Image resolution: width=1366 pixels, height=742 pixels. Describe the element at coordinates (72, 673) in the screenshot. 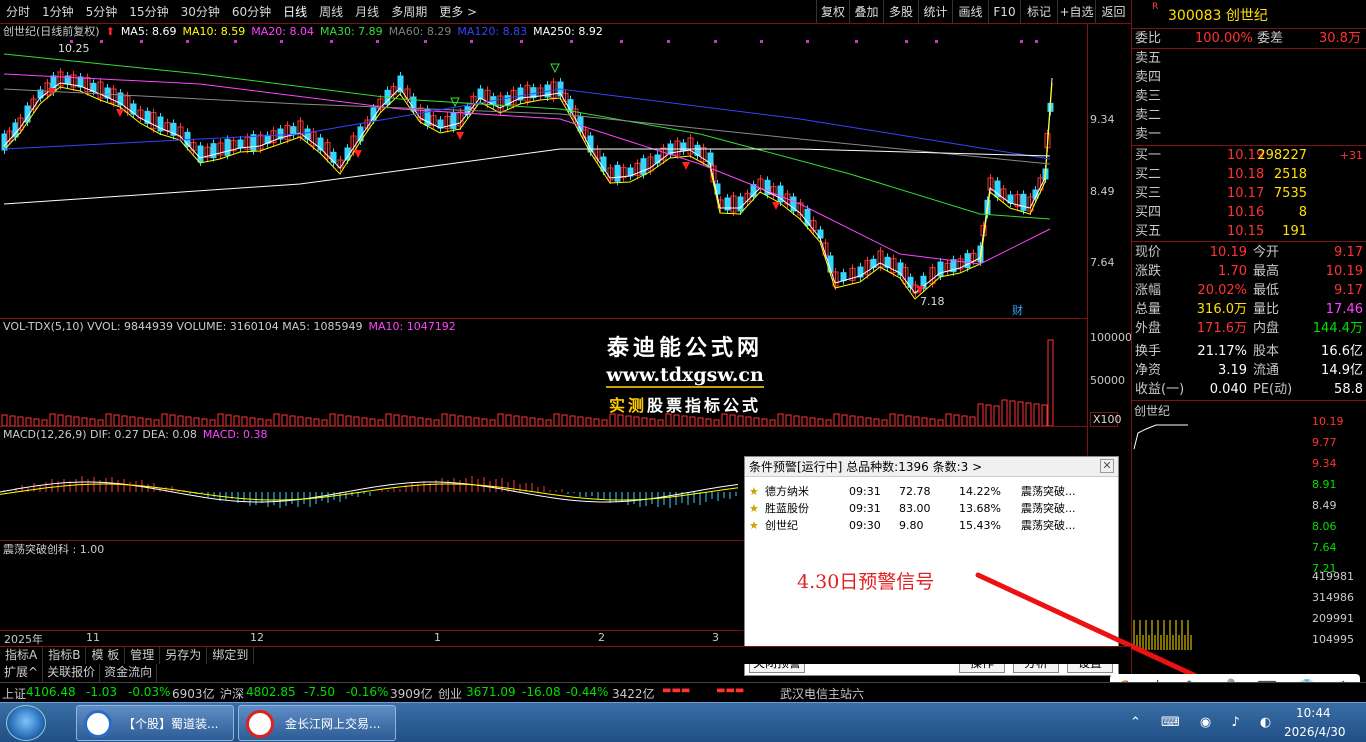

I see `extension-tab: 关联报价` at that location.